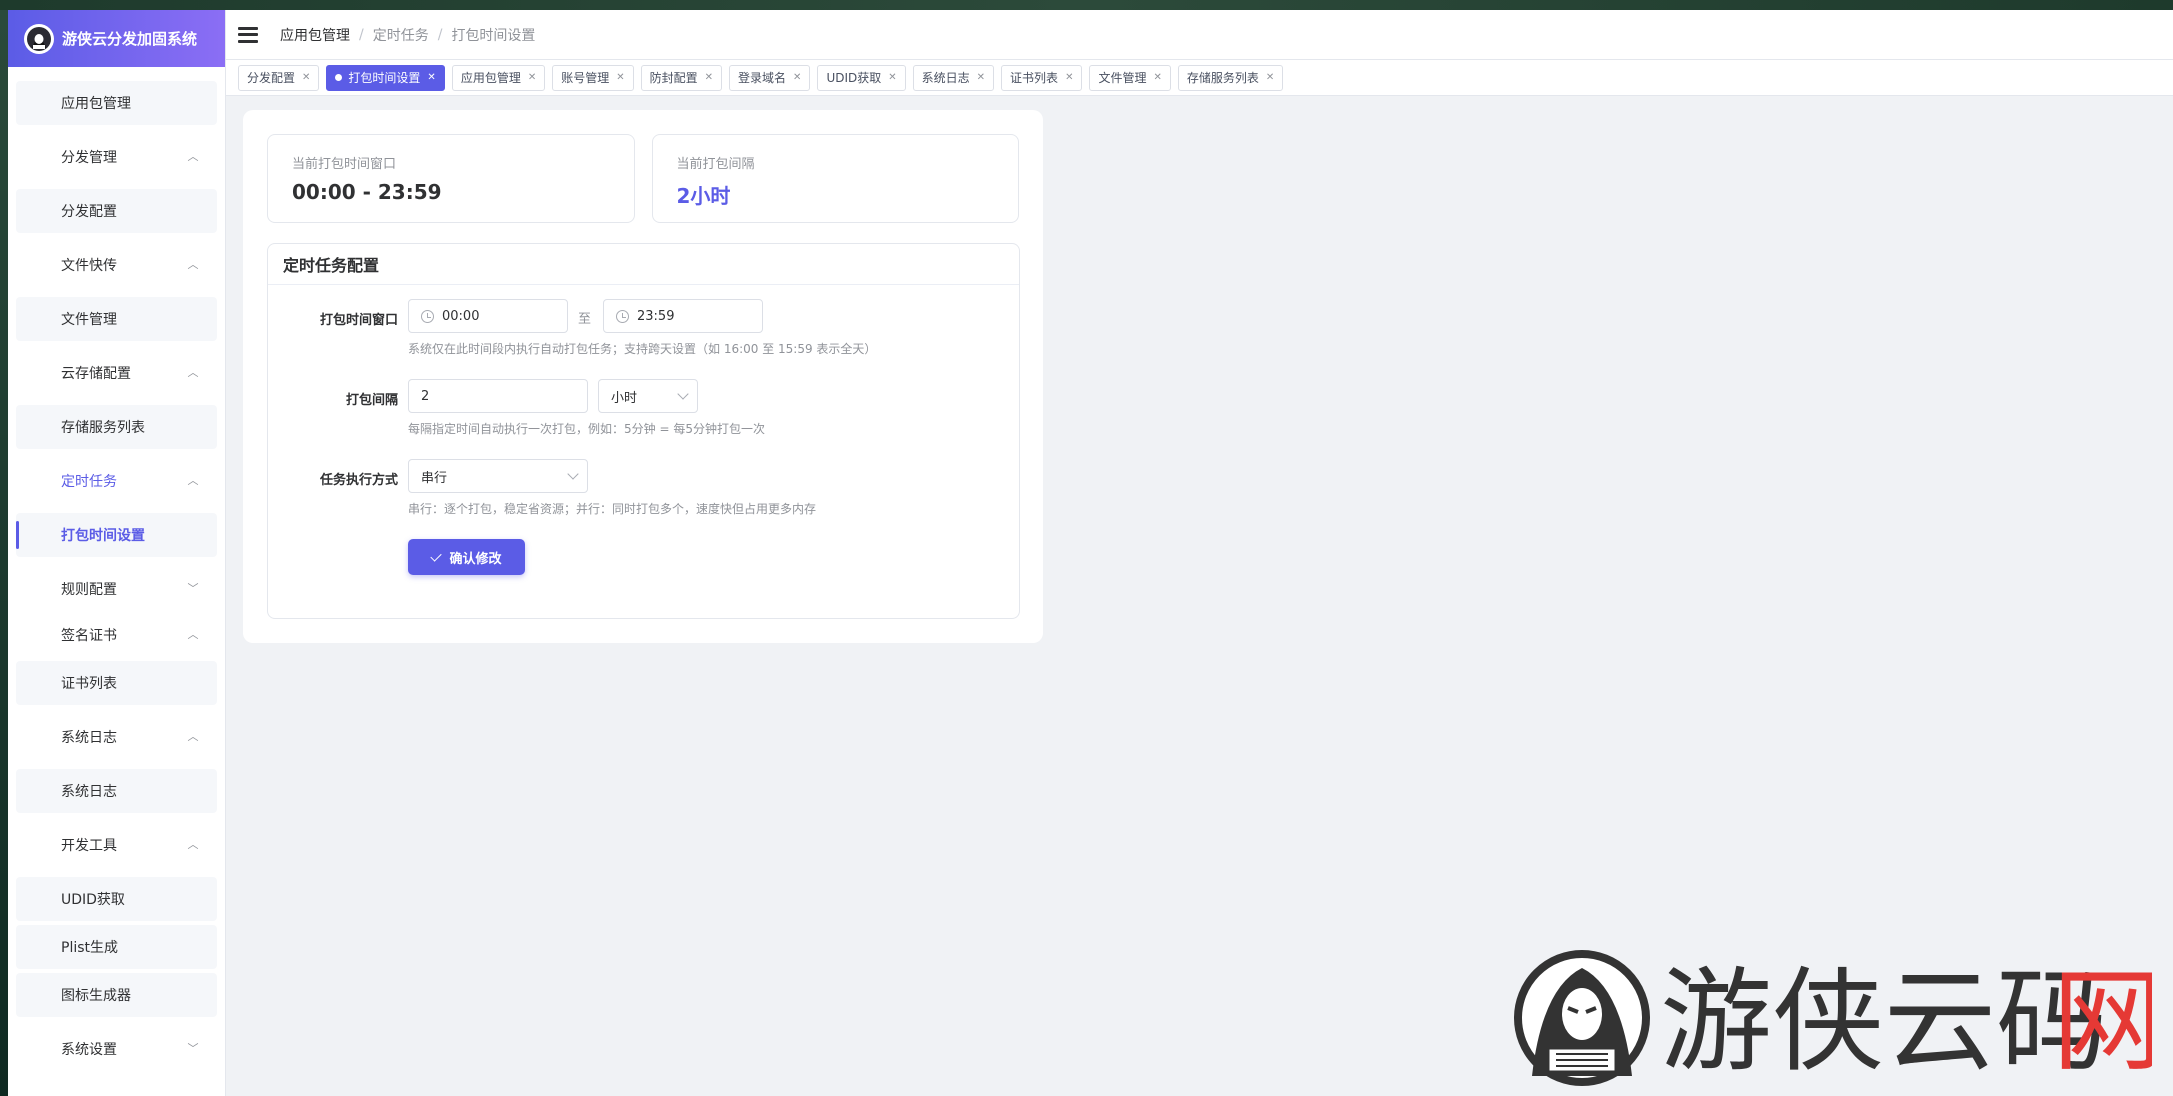 The width and height of the screenshot is (2173, 1096). What do you see at coordinates (116, 481) in the screenshot?
I see `sidebar-group-scheduled-tasks: 定时任务 ︿` at bounding box center [116, 481].